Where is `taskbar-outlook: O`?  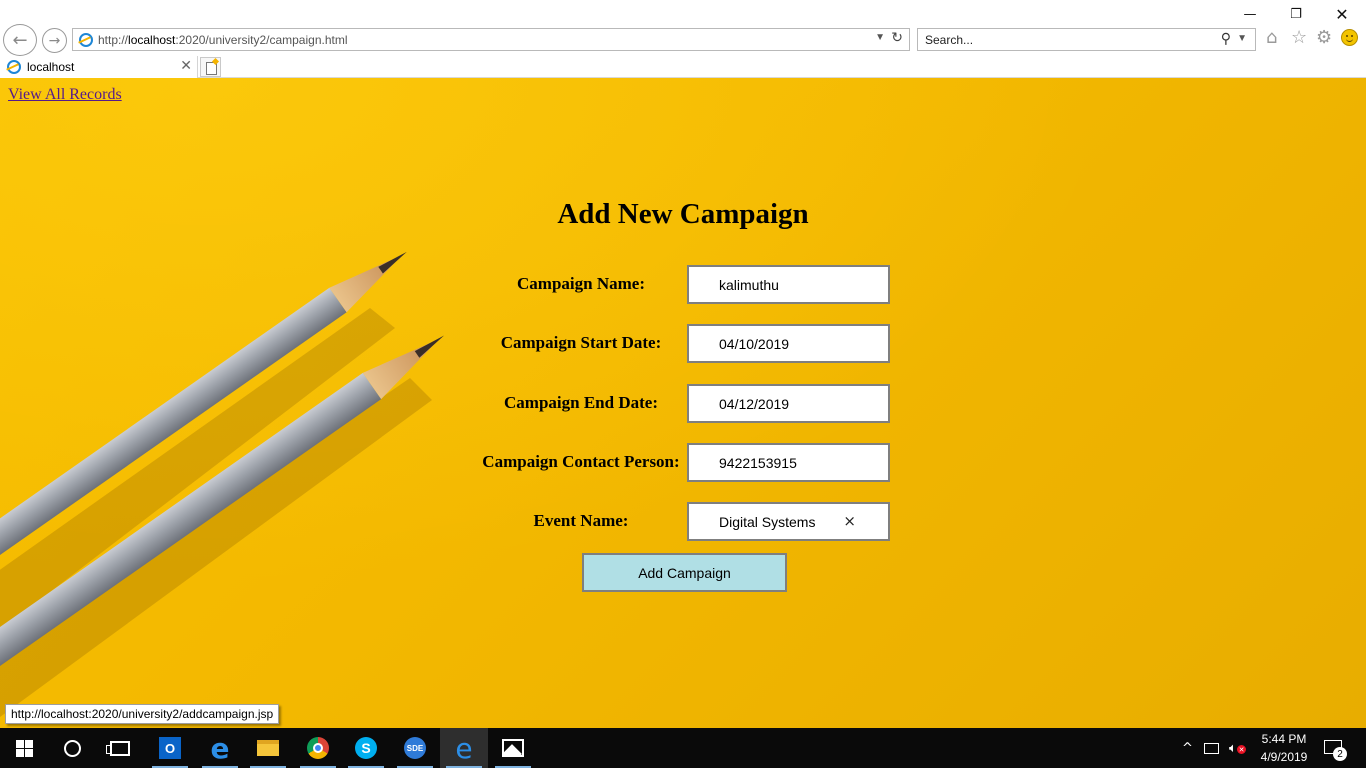
taskbar-outlook: O is located at coordinates (170, 748).